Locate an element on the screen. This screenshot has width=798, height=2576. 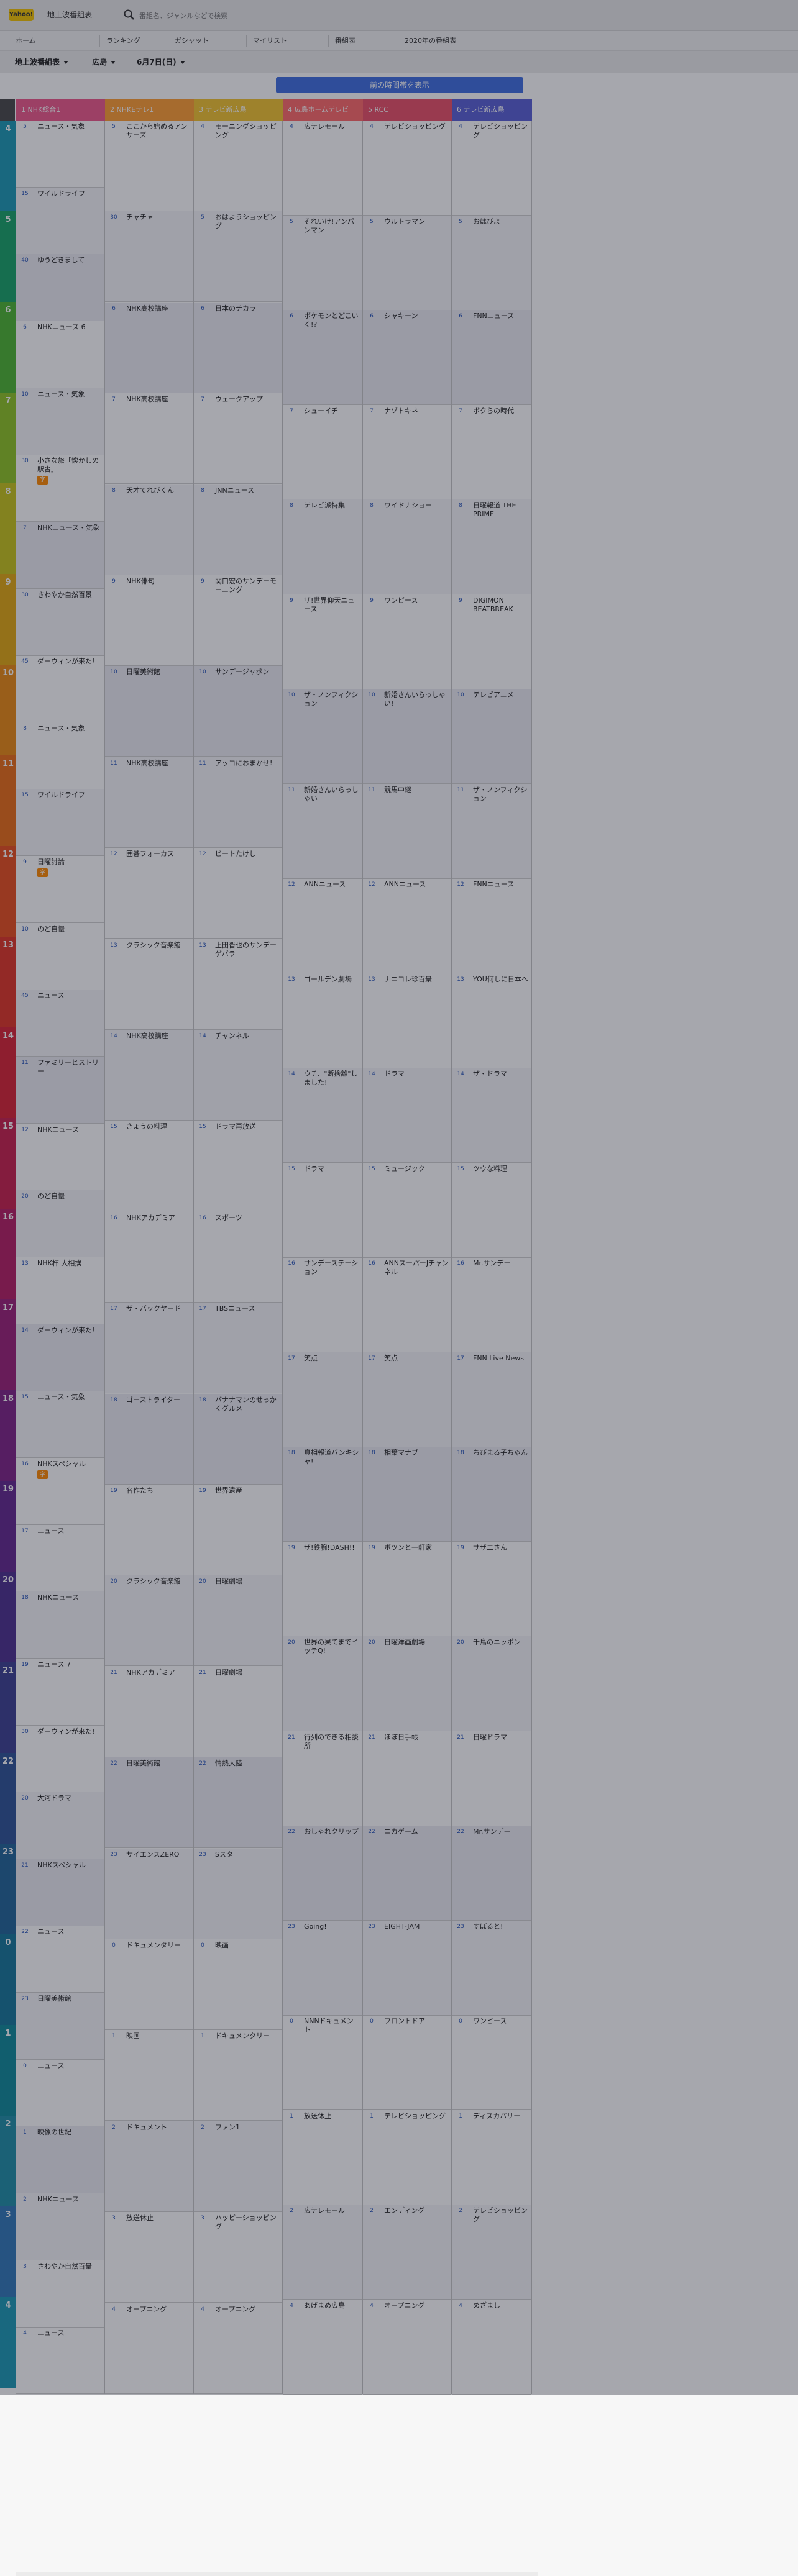
program-cell: 21 日曜劇場 is located at coordinates (238, 1712).